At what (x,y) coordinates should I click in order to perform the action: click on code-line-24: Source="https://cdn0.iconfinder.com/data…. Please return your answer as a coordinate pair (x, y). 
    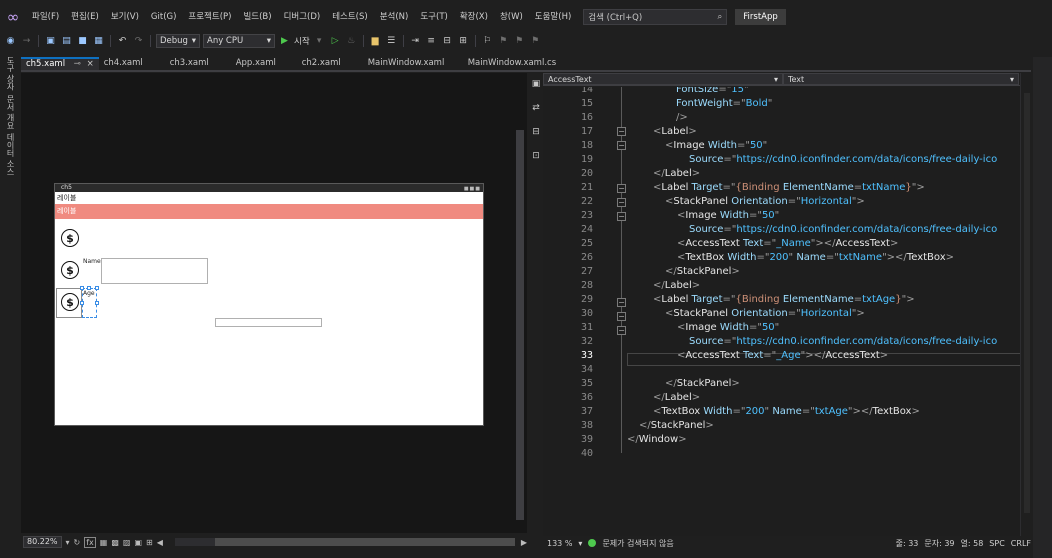
    Looking at the image, I should click on (843, 230).